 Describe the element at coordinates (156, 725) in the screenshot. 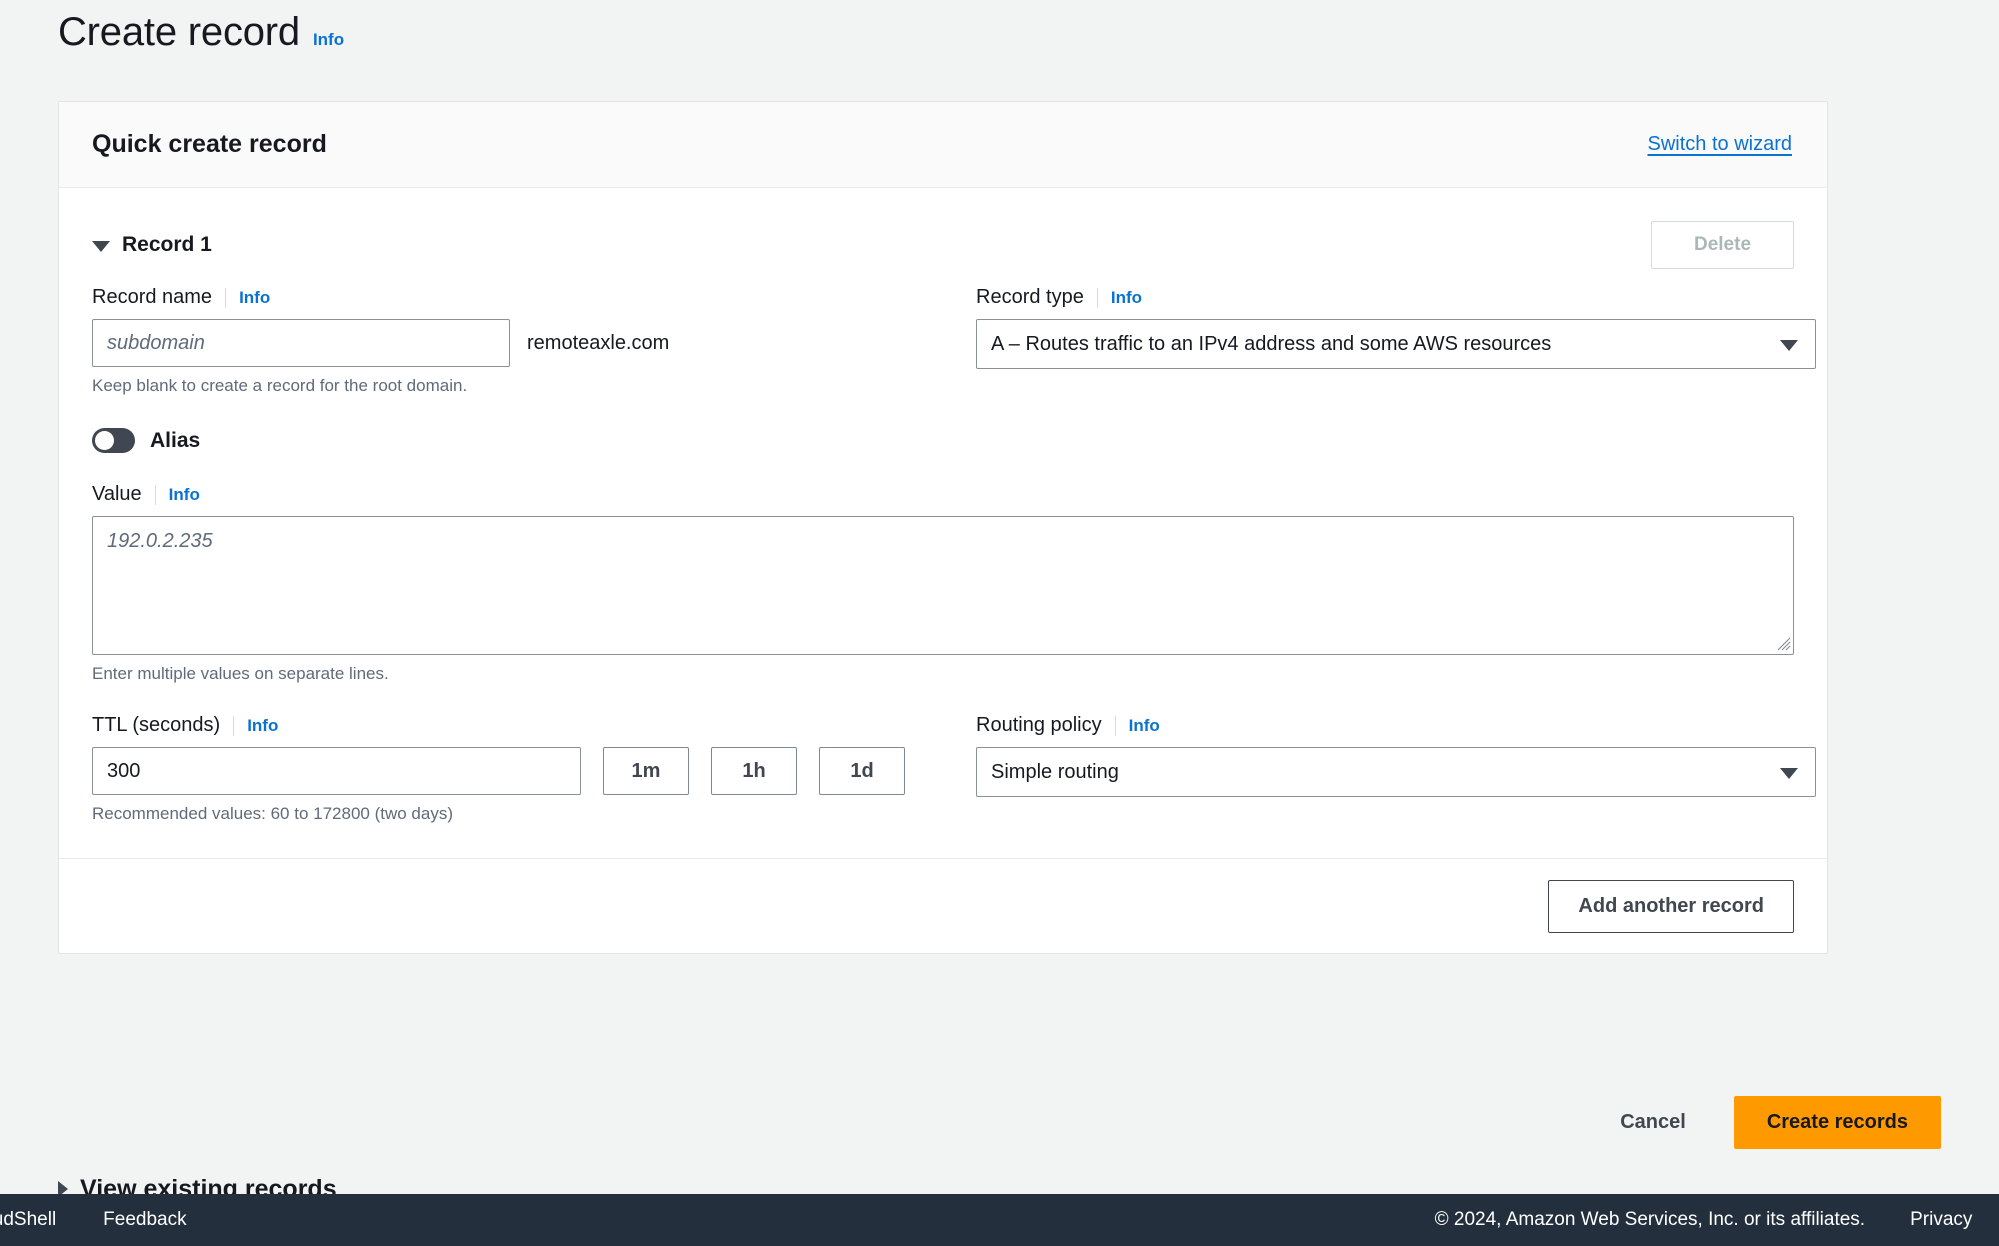

I see `ttl-label: TTL (seconds)` at that location.